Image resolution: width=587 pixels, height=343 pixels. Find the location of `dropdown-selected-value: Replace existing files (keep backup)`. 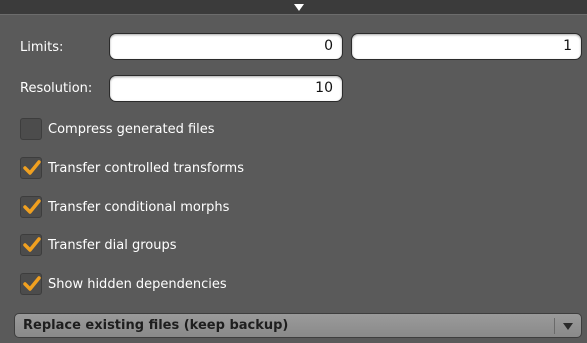

dropdown-selected-value: Replace existing files (keep backup) is located at coordinates (156, 325).